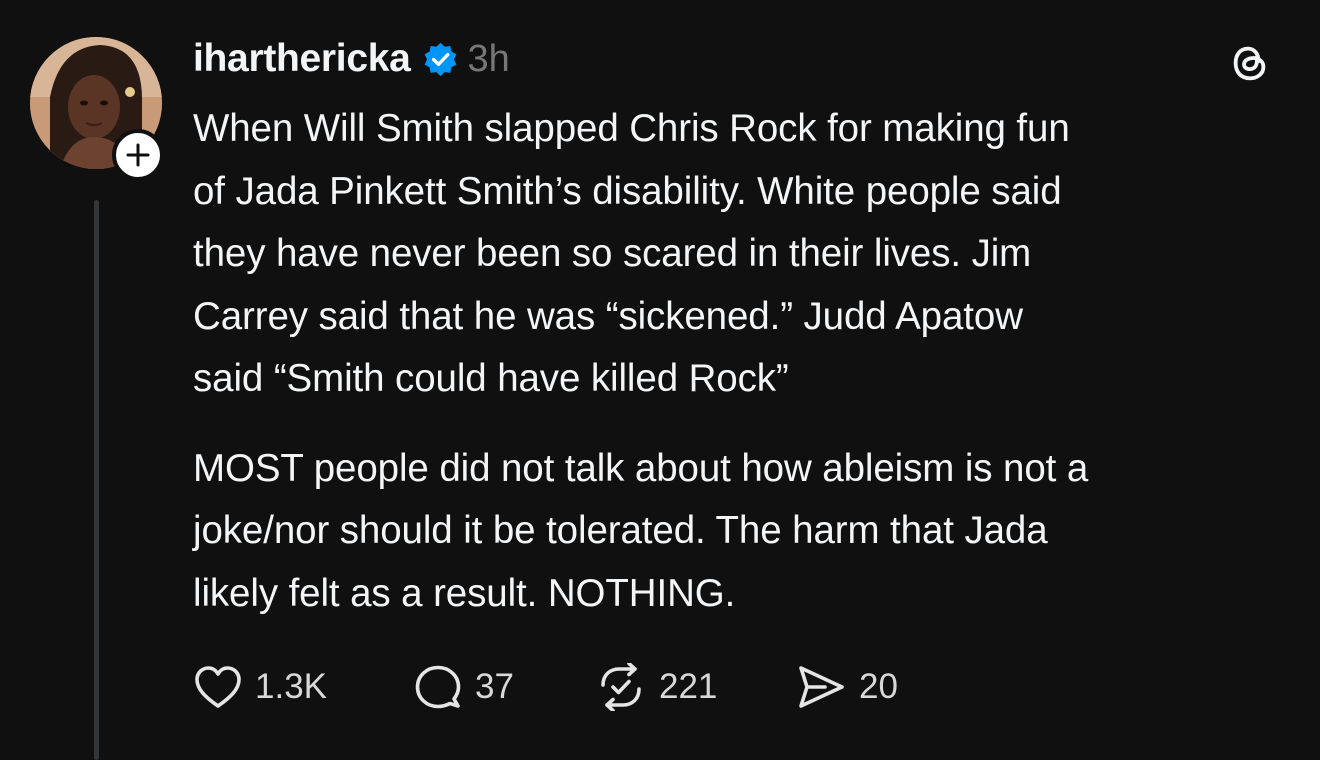 Image resolution: width=1320 pixels, height=760 pixels. I want to click on post-timestamp: 3h, so click(488, 58).